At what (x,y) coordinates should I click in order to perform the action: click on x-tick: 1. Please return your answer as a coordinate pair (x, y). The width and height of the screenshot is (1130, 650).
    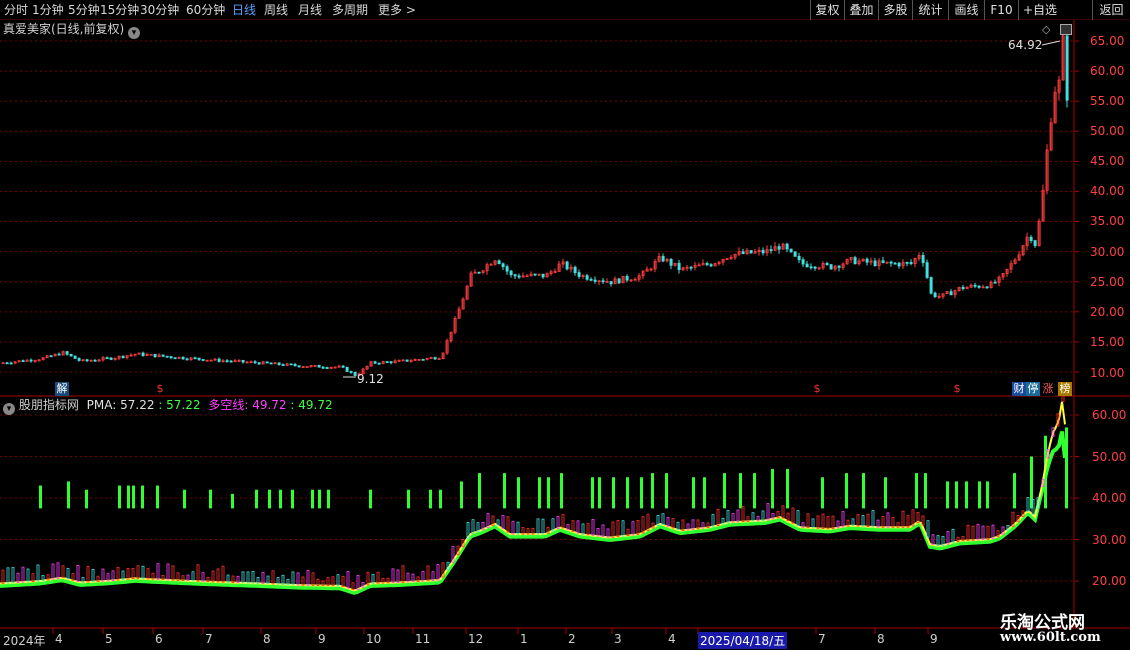
    Looking at the image, I should click on (524, 639).